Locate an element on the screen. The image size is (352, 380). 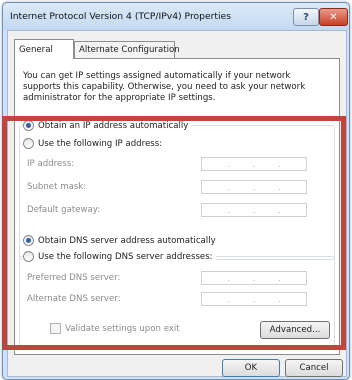
alternate-dns-label: Alternate DNS server: is located at coordinates (74, 299).